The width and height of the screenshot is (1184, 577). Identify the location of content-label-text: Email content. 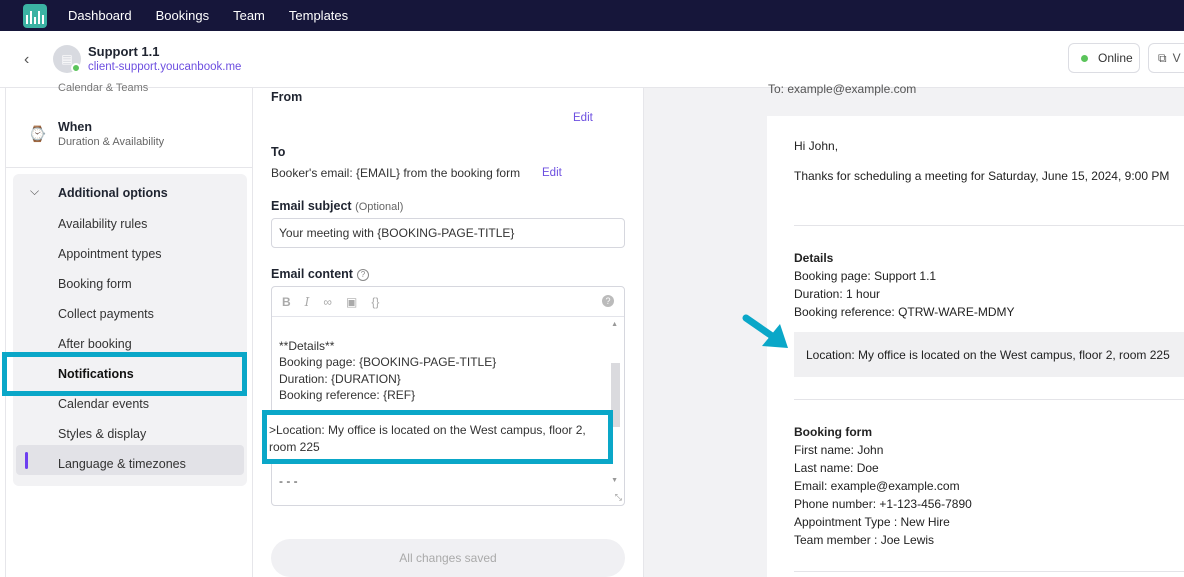
(312, 274).